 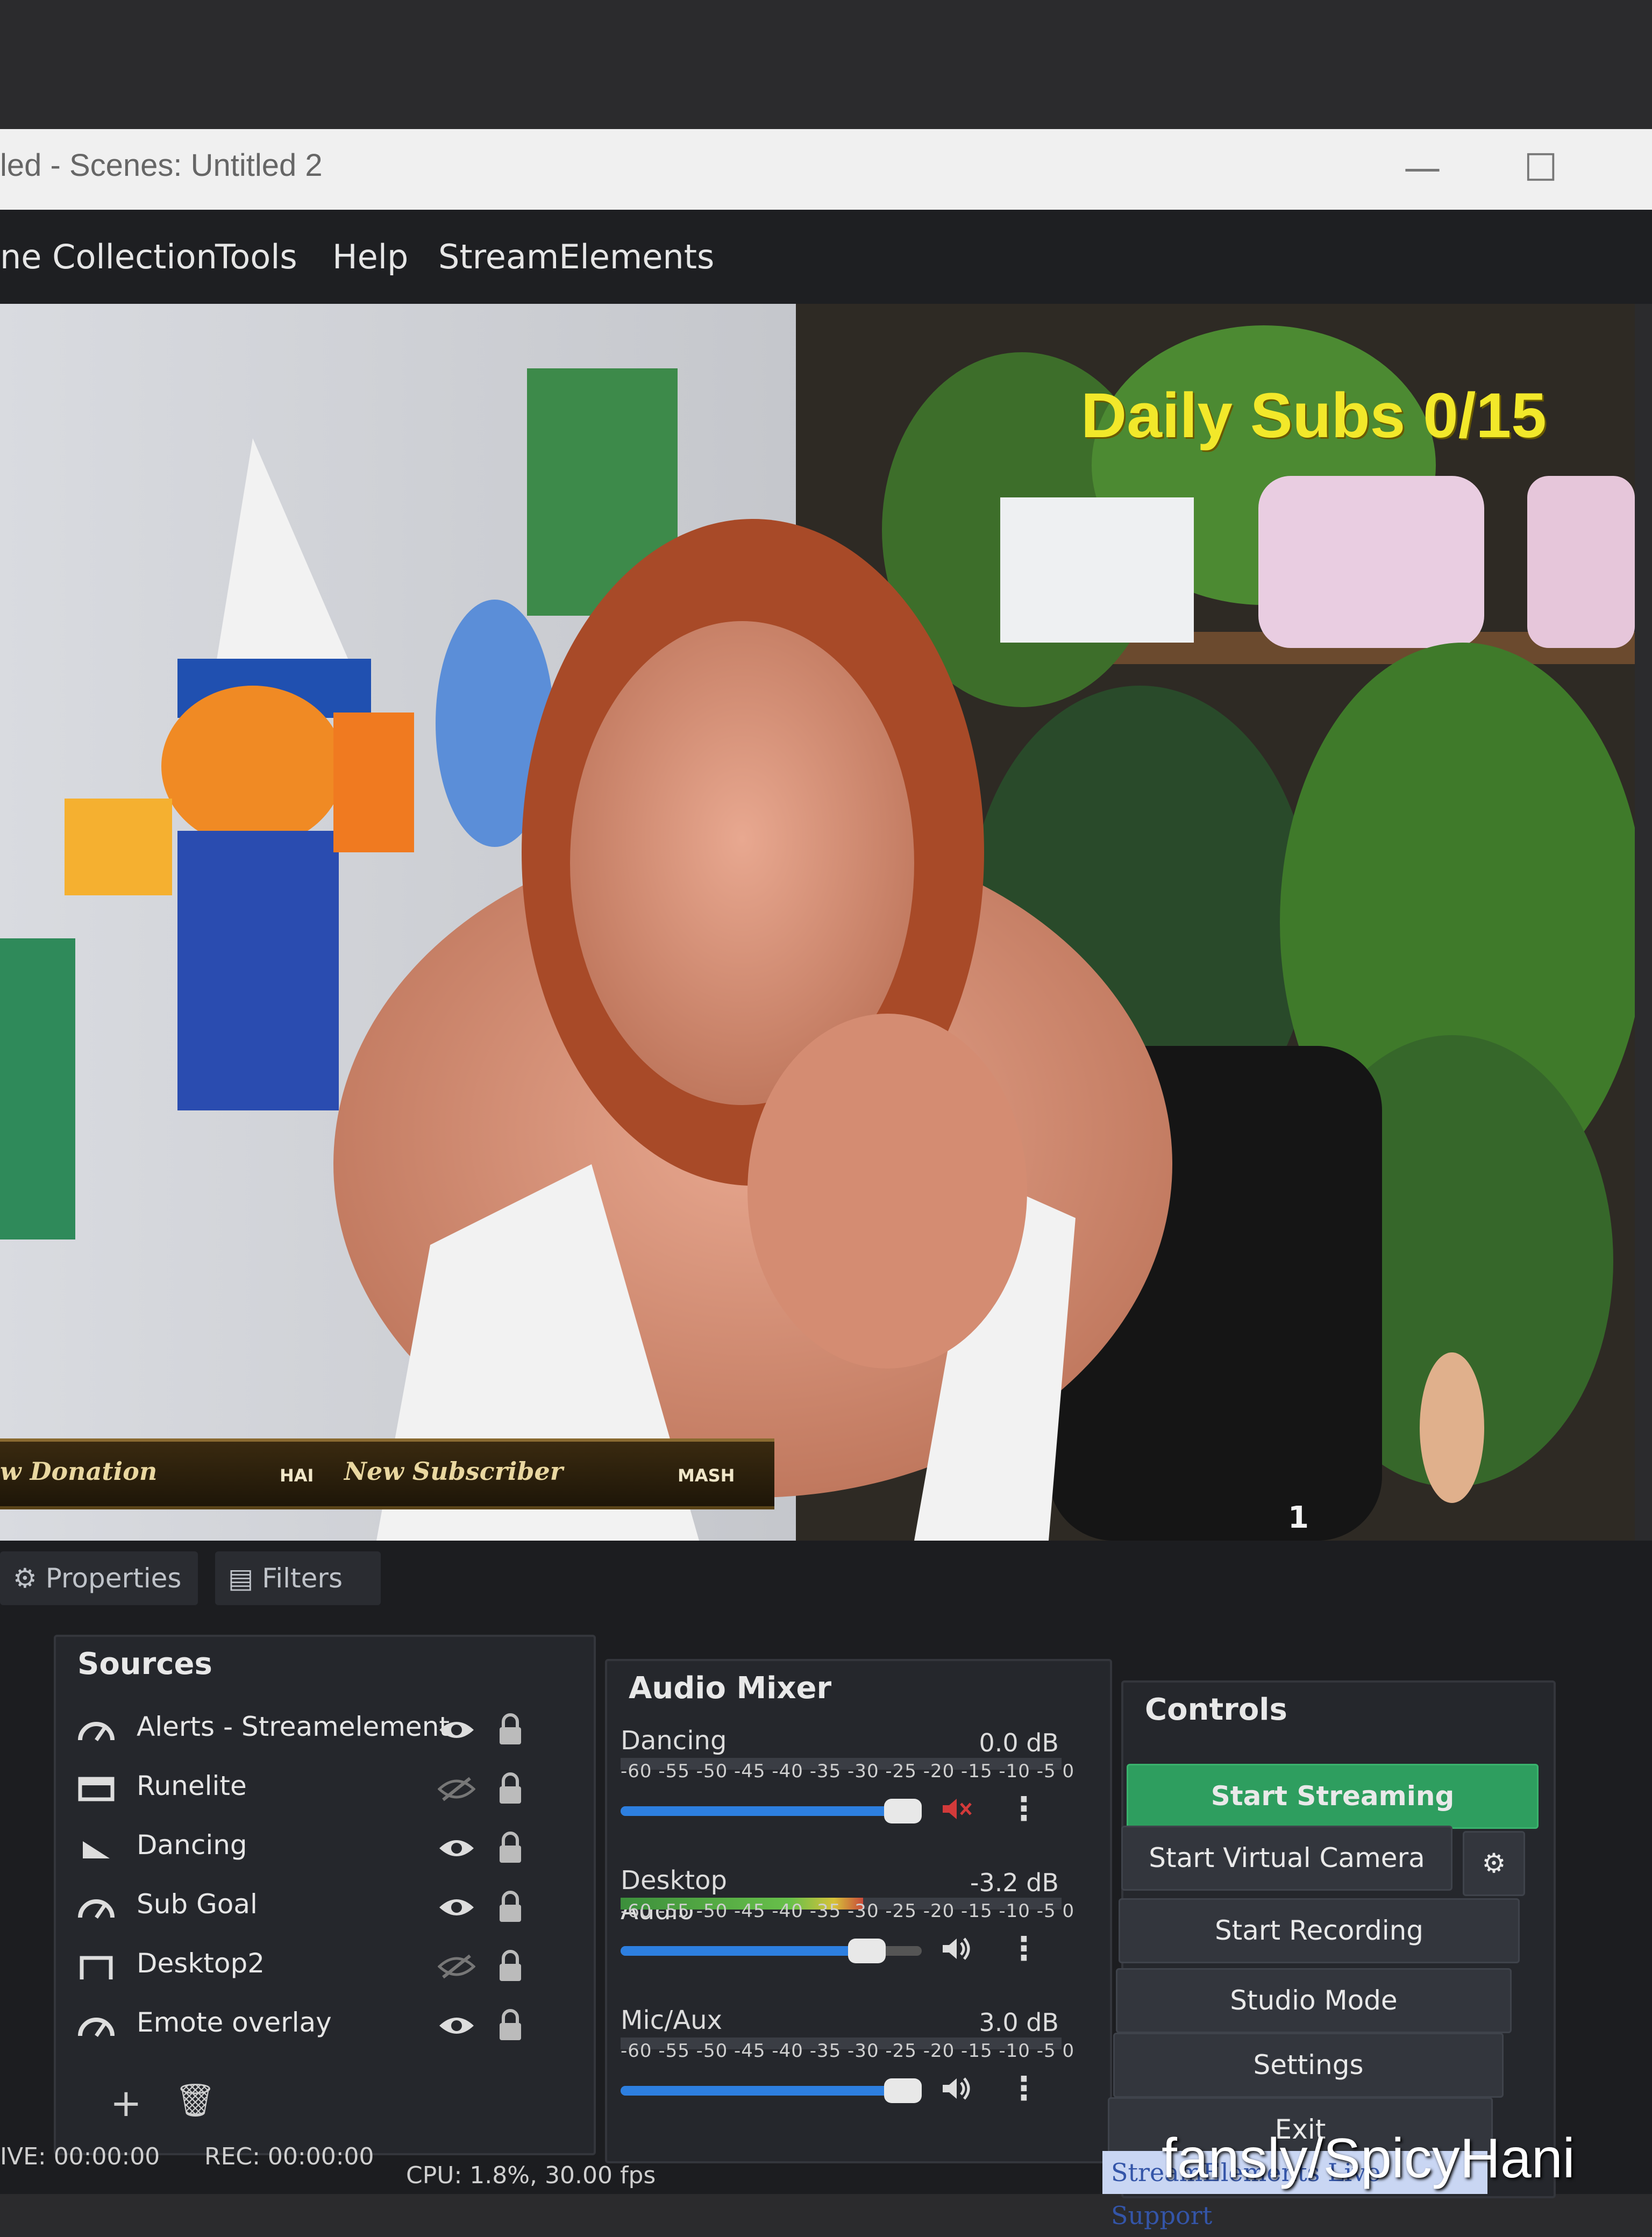 I want to click on mixer-channel-db: 3.0 dB, so click(x=1019, y=2023).